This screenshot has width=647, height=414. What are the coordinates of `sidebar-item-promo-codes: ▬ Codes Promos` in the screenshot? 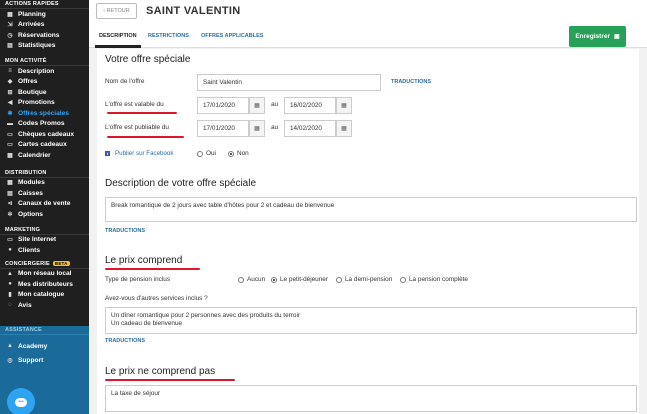 It's located at (44, 124).